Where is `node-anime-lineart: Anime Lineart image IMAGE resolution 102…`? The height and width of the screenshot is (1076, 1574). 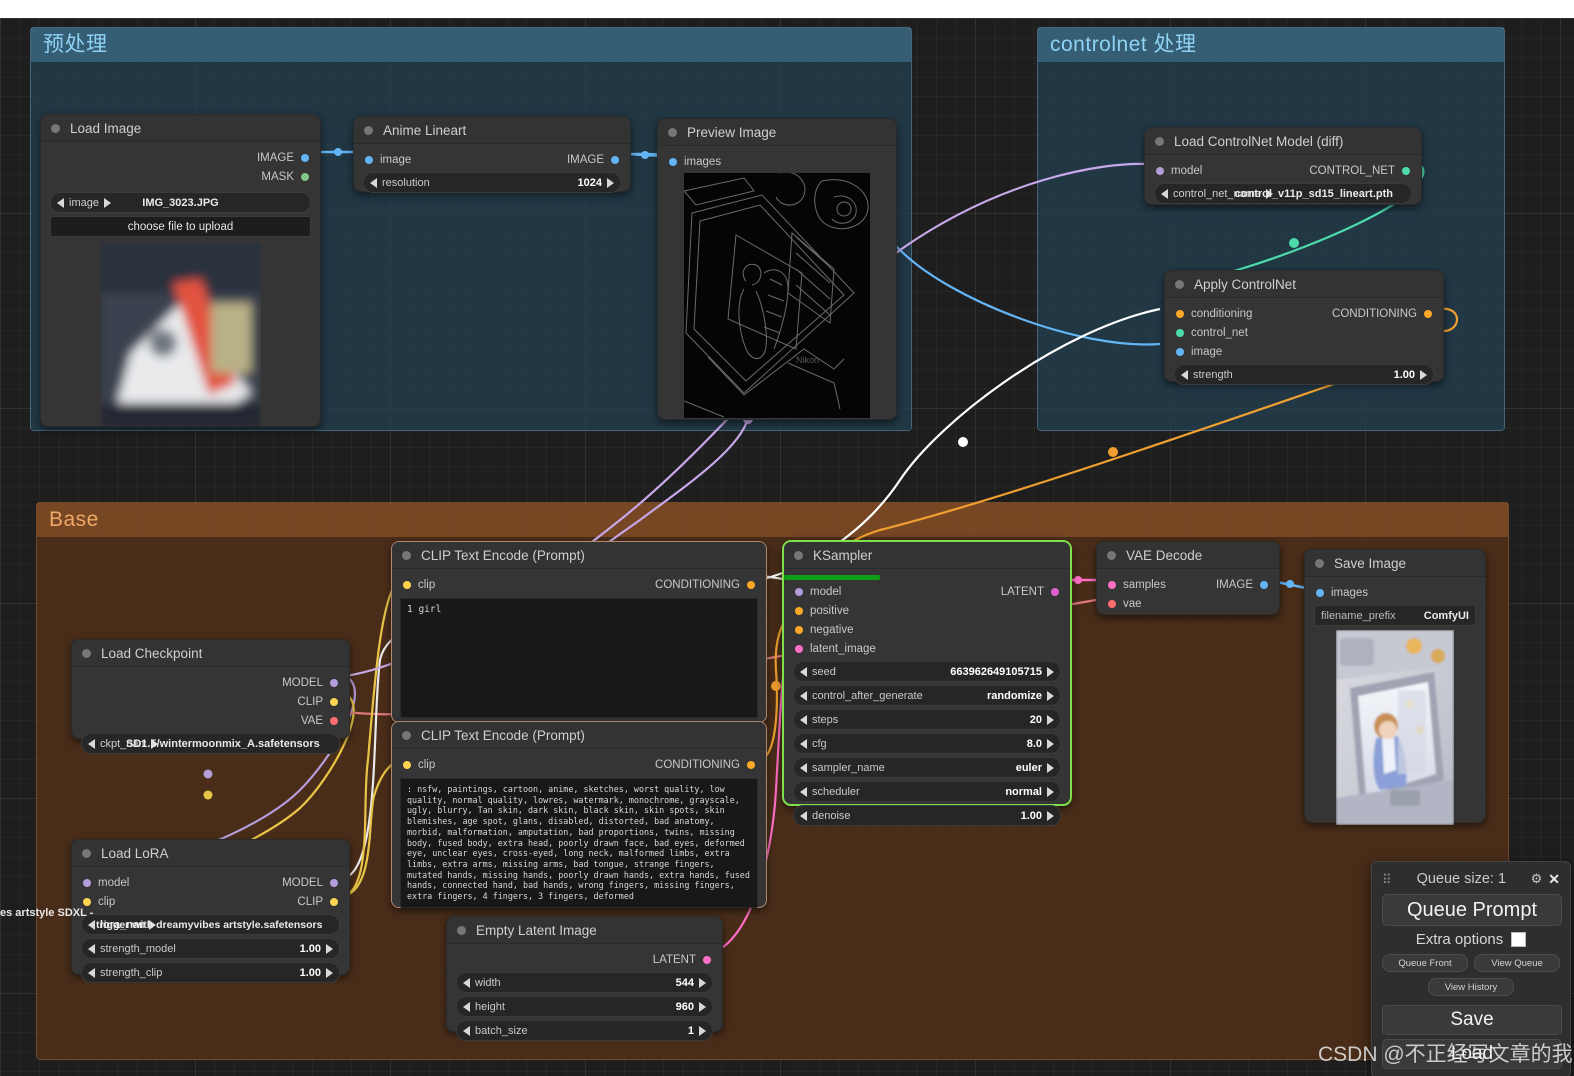 node-anime-lineart: Anime Lineart image IMAGE resolution 102… is located at coordinates (492, 154).